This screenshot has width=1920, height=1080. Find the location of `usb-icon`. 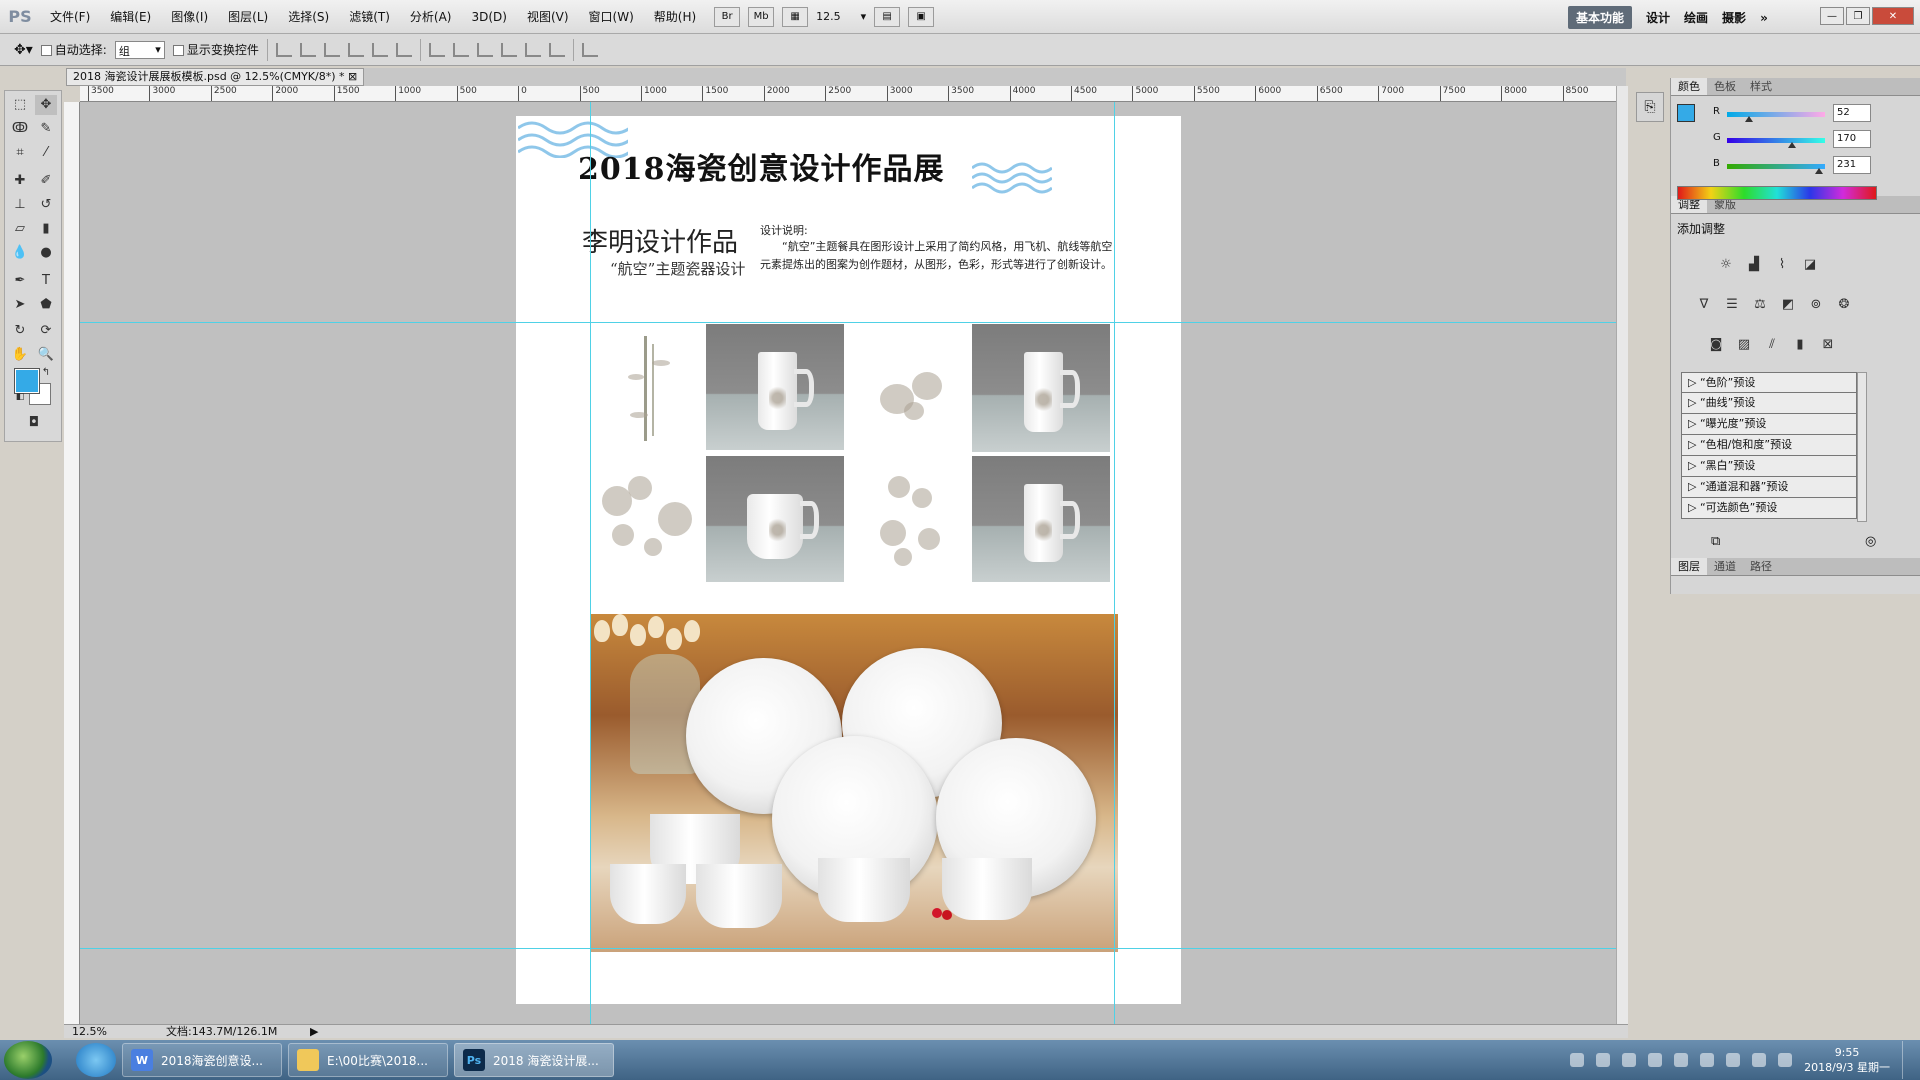

usb-icon is located at coordinates (1603, 1060).